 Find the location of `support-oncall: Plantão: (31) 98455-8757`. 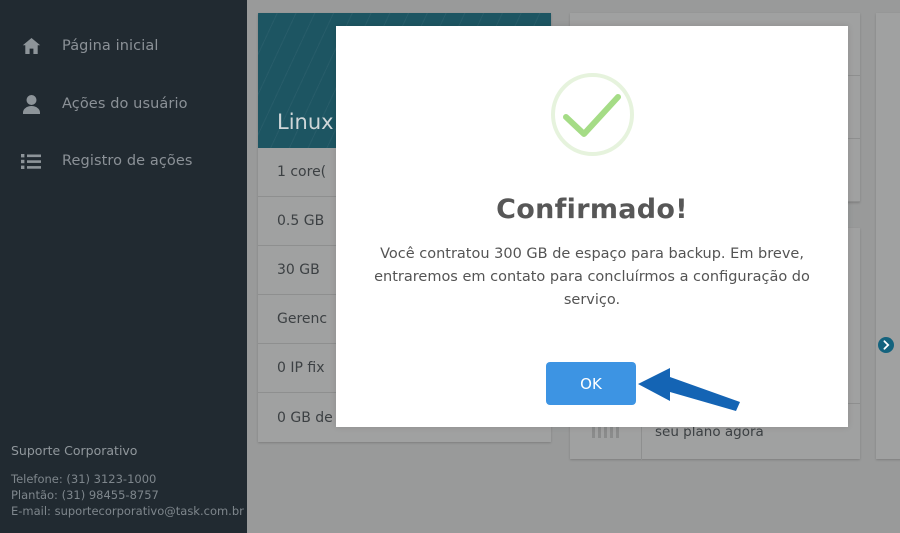

support-oncall: Plantão: (31) 98455-8757 is located at coordinates (85, 495).